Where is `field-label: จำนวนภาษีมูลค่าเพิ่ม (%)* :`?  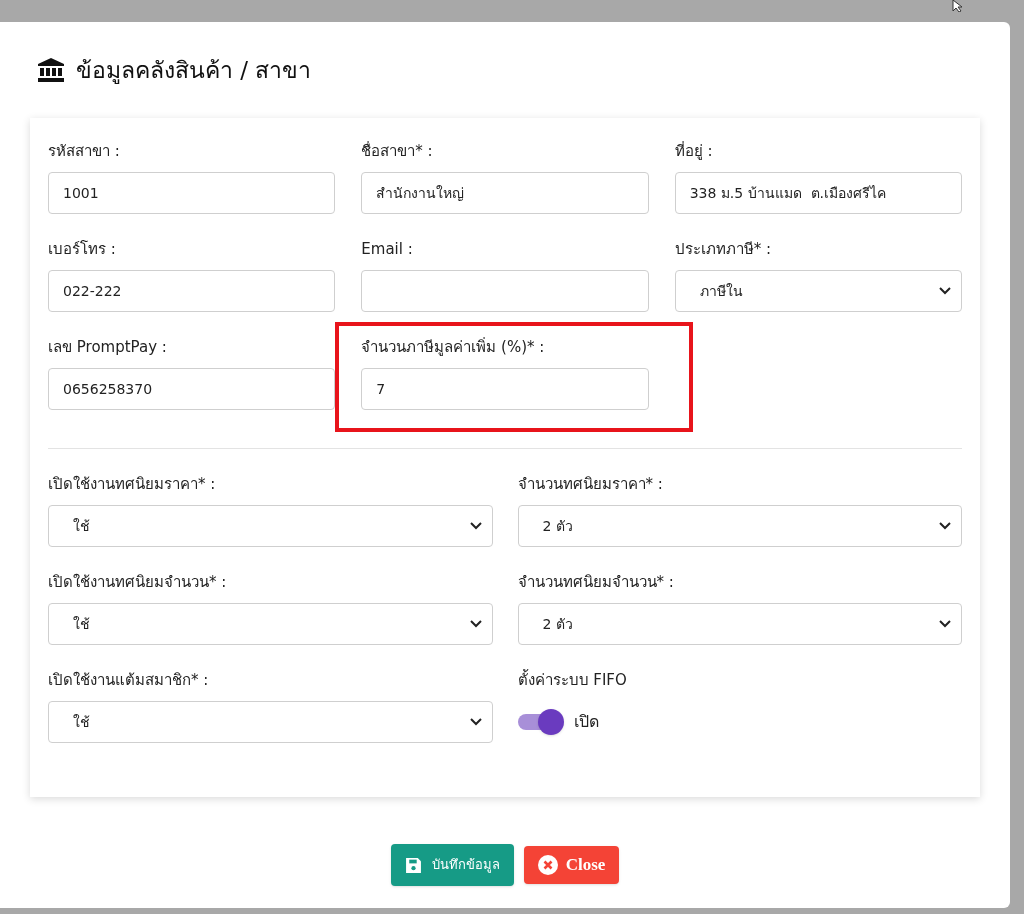
field-label: จำนวนภาษีมูลค่าเพิ่ม (%)* : is located at coordinates (453, 347).